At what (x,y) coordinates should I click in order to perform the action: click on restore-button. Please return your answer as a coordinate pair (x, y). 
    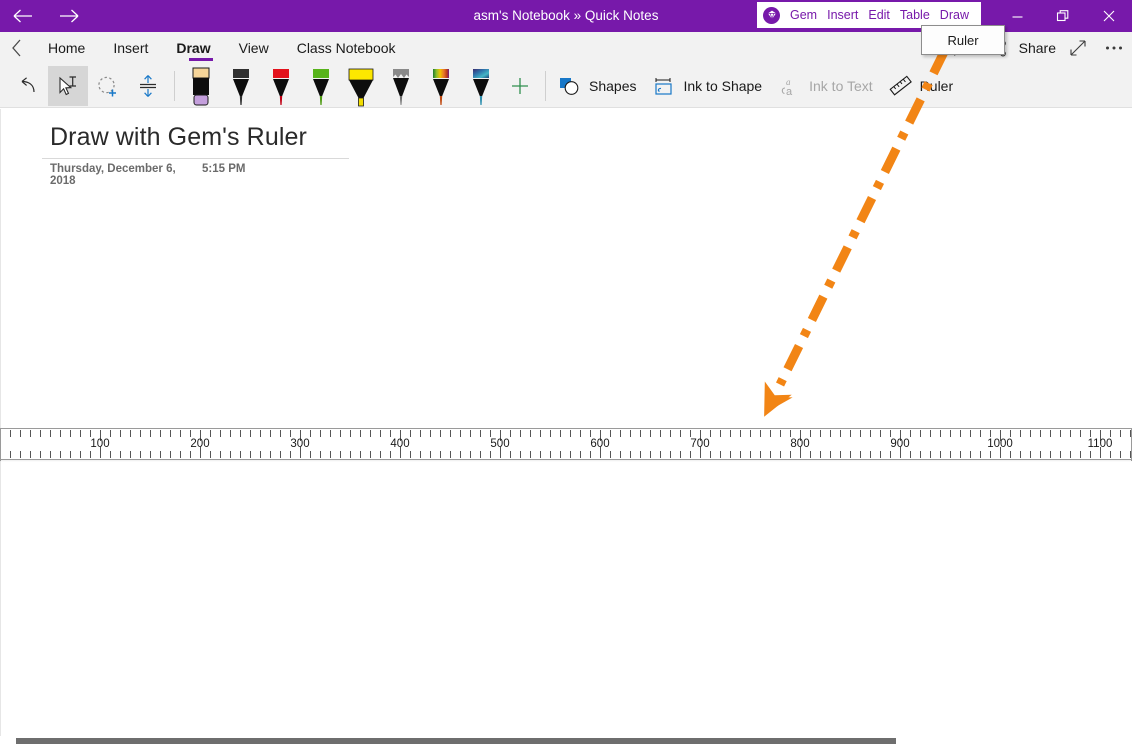
    Looking at the image, I should click on (1063, 16).